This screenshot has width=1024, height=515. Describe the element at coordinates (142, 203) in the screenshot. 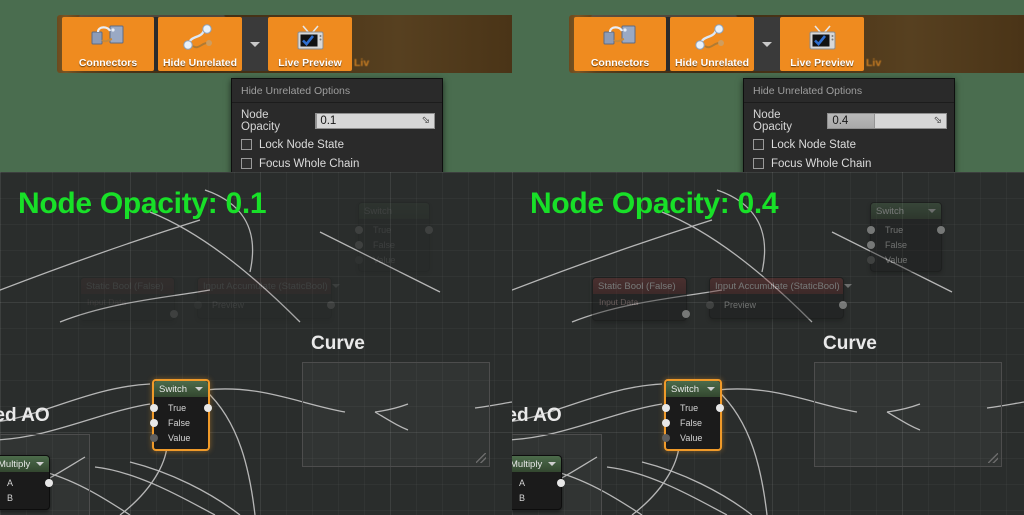

I see `overlay-label-left: Node Opacity: 0.1` at that location.